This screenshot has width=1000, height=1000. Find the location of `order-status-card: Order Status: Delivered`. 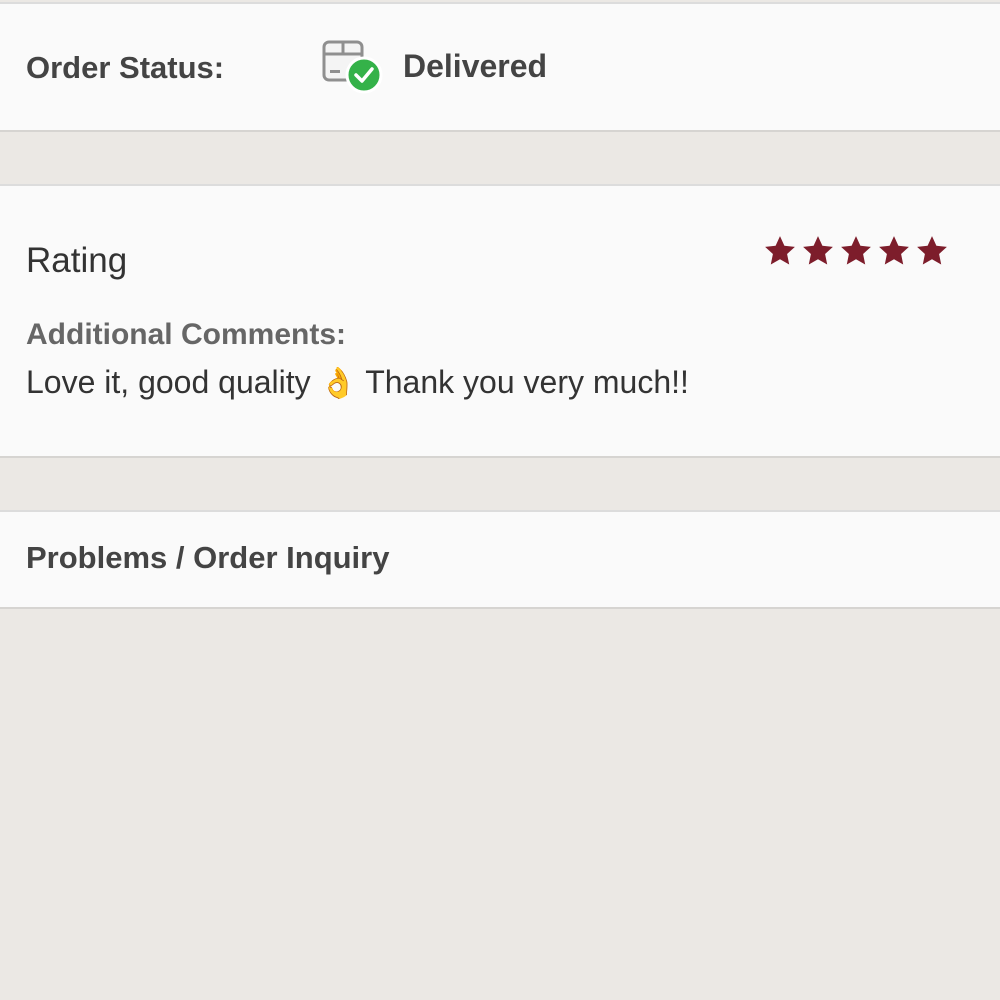

order-status-card: Order Status: Delivered is located at coordinates (500, 67).